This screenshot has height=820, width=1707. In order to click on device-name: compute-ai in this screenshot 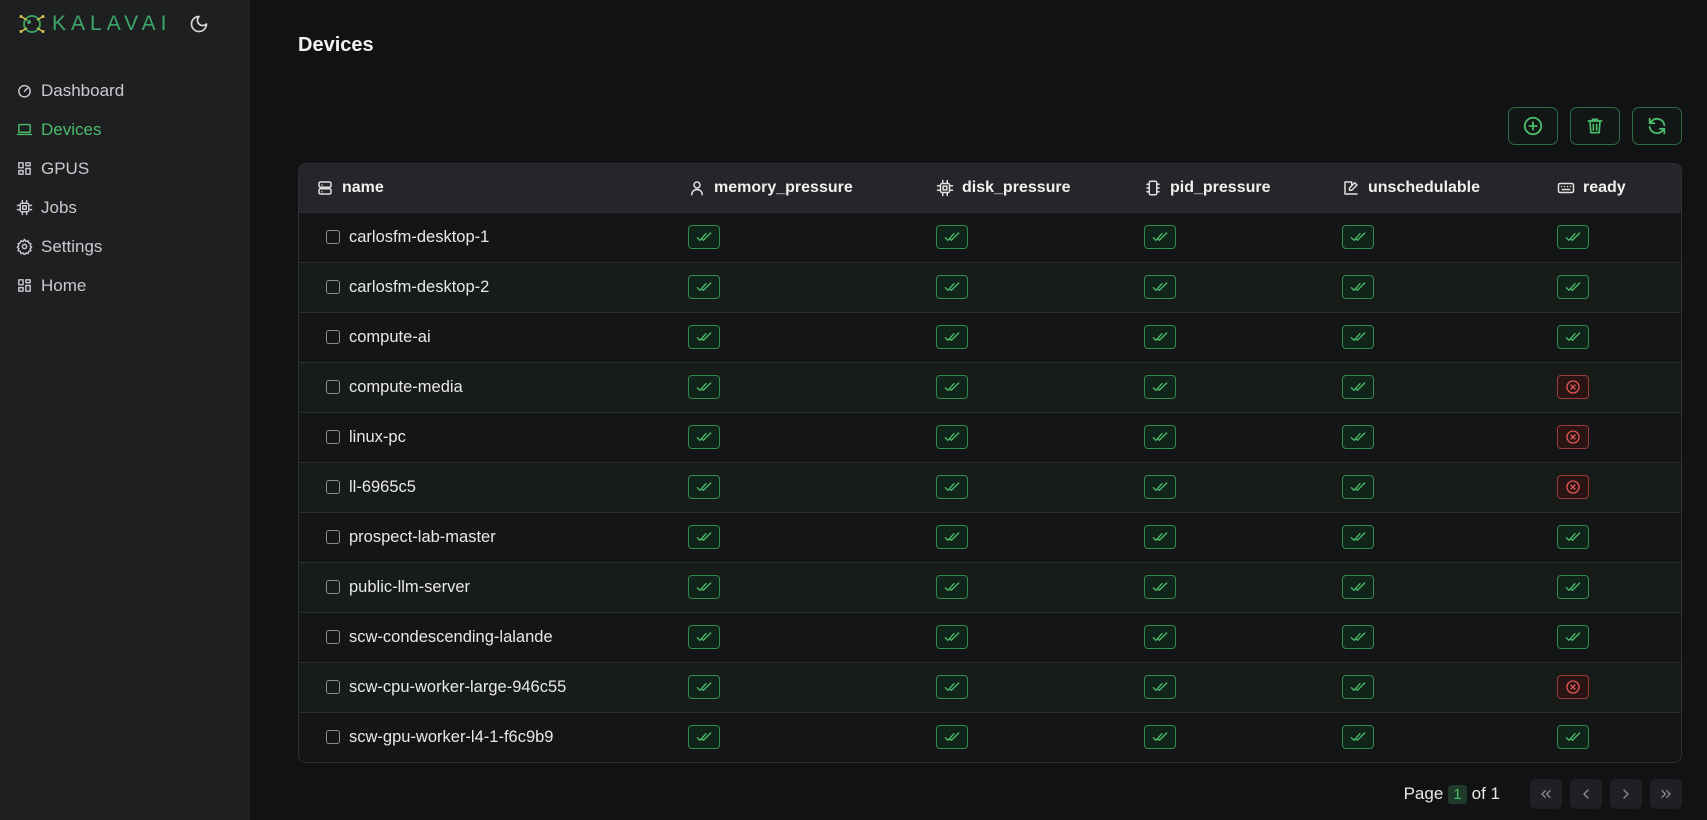, I will do `click(390, 336)`.